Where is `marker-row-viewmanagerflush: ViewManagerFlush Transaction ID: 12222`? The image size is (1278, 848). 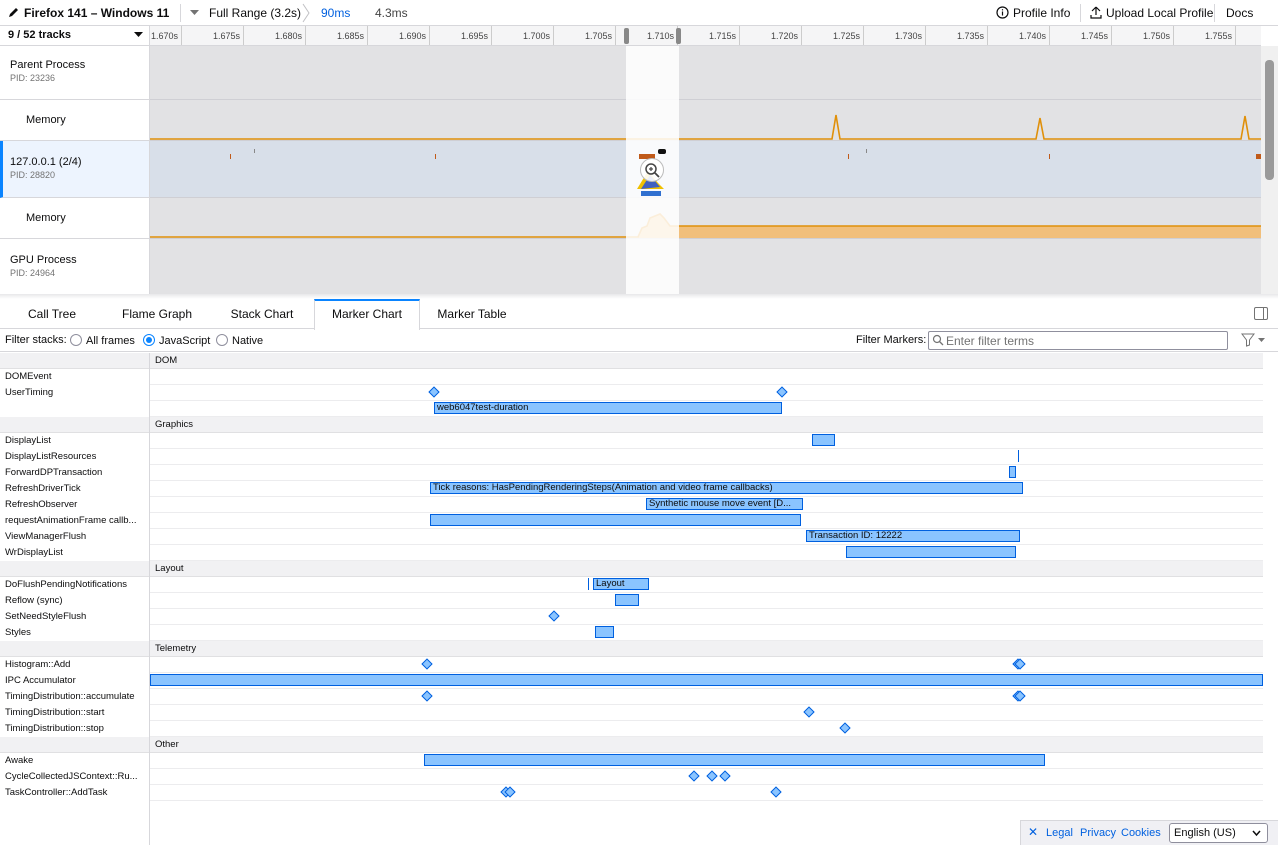 marker-row-viewmanagerflush: ViewManagerFlush Transaction ID: 12222 is located at coordinates (631, 537).